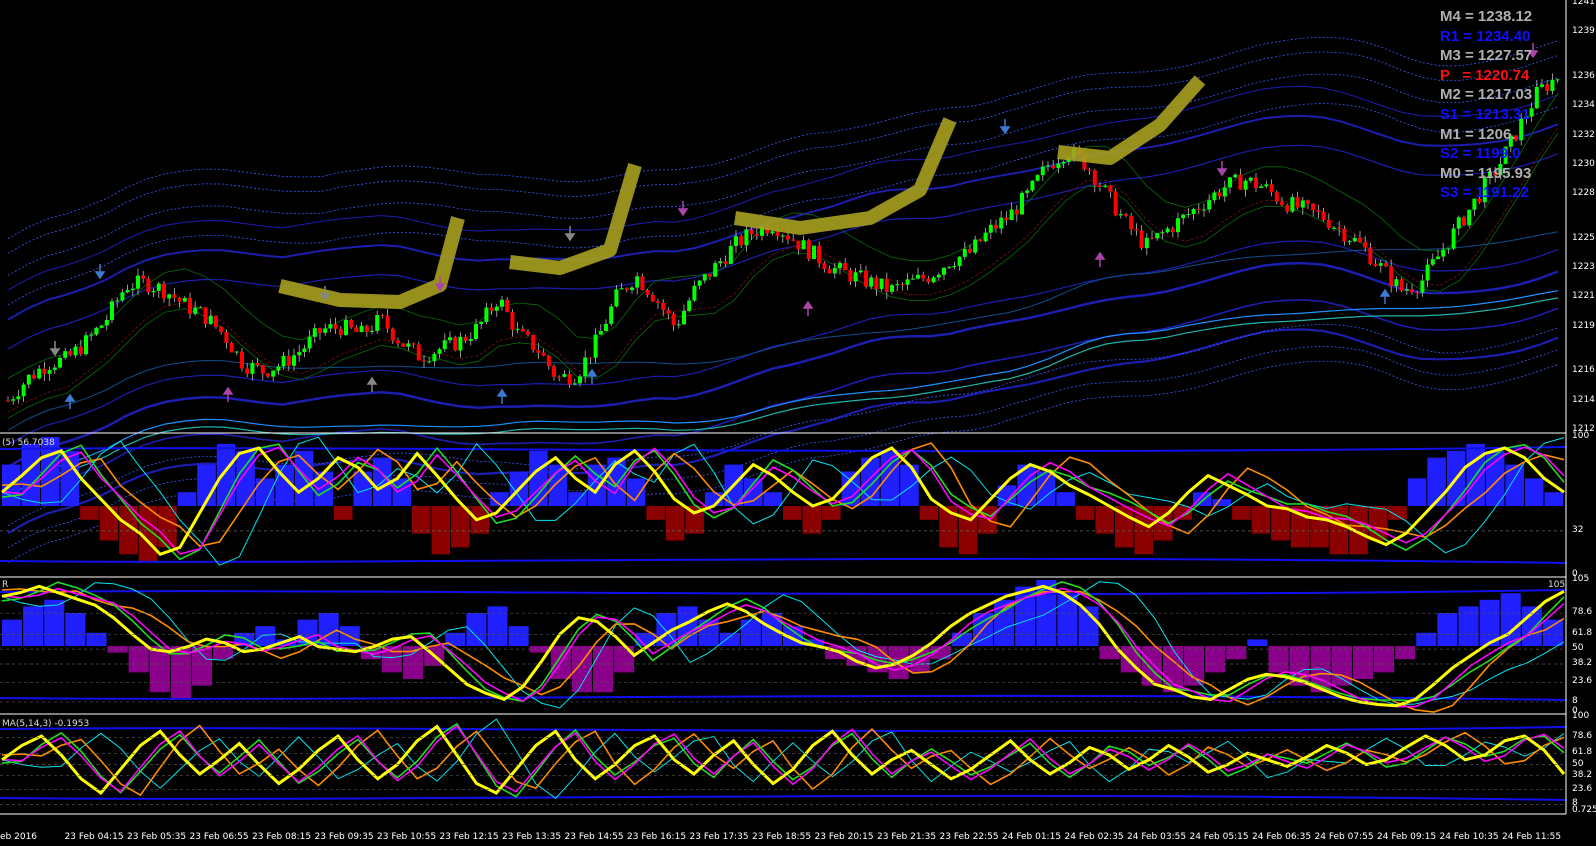 The image size is (1596, 846). I want to click on time-tick: 23 Feb 06:55, so click(219, 837).